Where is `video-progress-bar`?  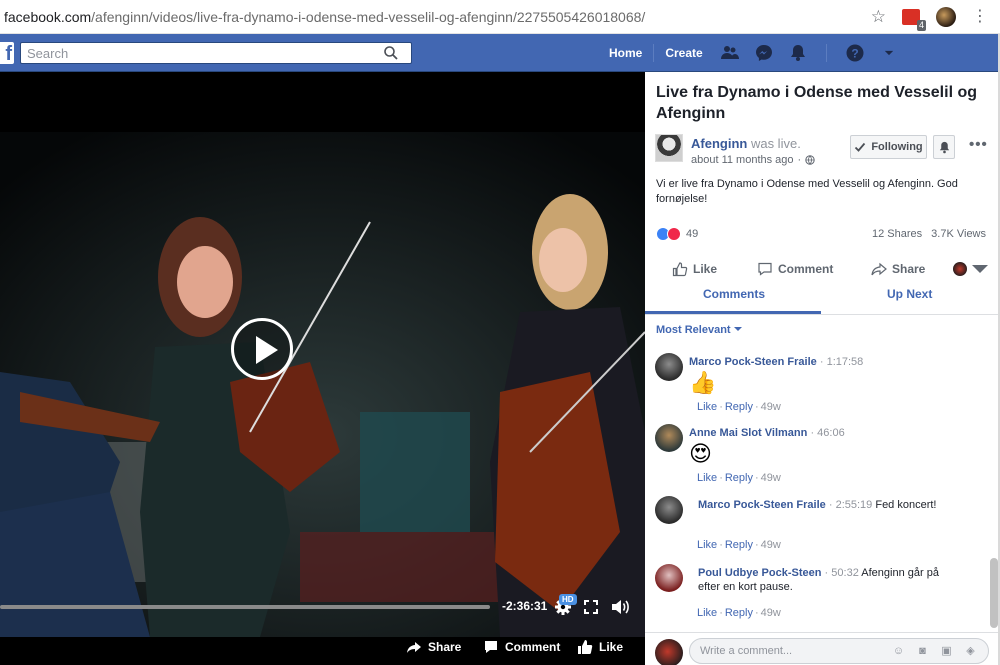 video-progress-bar is located at coordinates (245, 607).